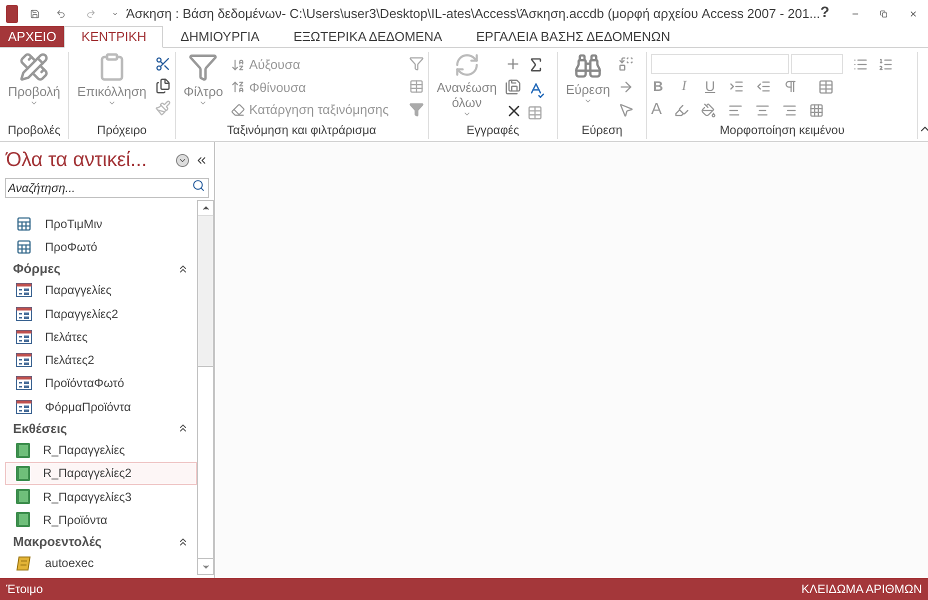 Image resolution: width=928 pixels, height=600 pixels. Describe the element at coordinates (101, 450) in the screenshot. I see `nav-item: R_Παραγγελίες` at that location.